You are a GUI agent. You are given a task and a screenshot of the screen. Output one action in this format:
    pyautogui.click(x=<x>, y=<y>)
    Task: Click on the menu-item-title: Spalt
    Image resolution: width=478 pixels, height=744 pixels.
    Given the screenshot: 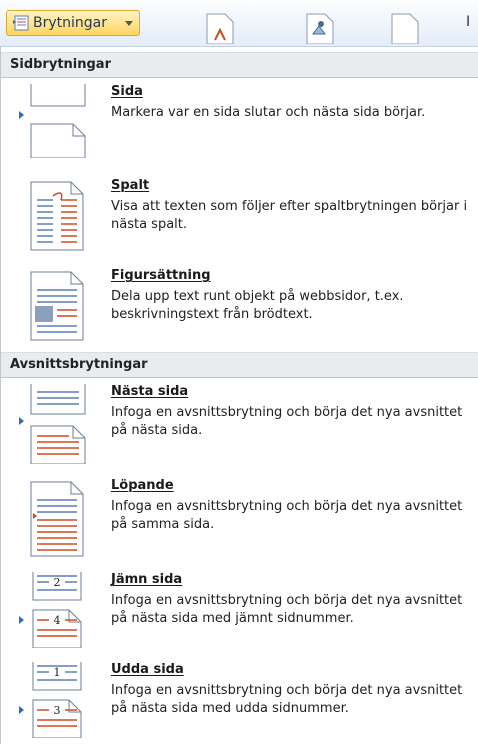 What is the action you would take?
    pyautogui.click(x=130, y=185)
    